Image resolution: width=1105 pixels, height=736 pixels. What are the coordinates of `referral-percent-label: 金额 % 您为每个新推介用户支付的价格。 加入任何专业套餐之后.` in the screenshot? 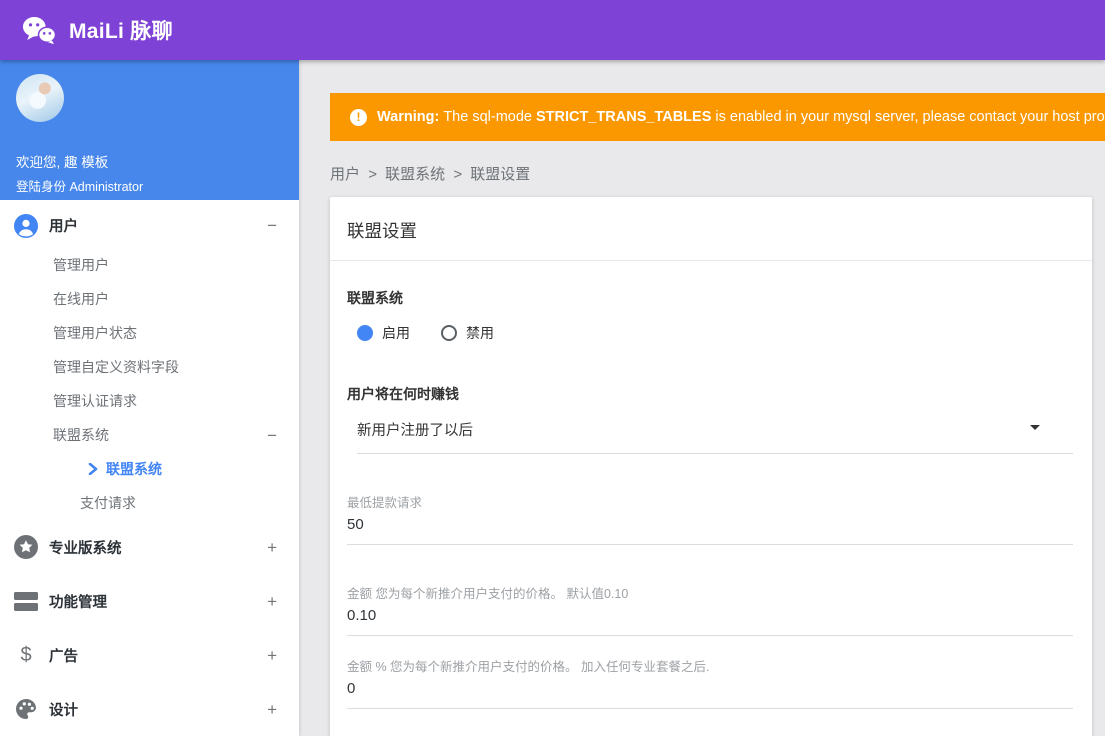 It's located at (528, 667).